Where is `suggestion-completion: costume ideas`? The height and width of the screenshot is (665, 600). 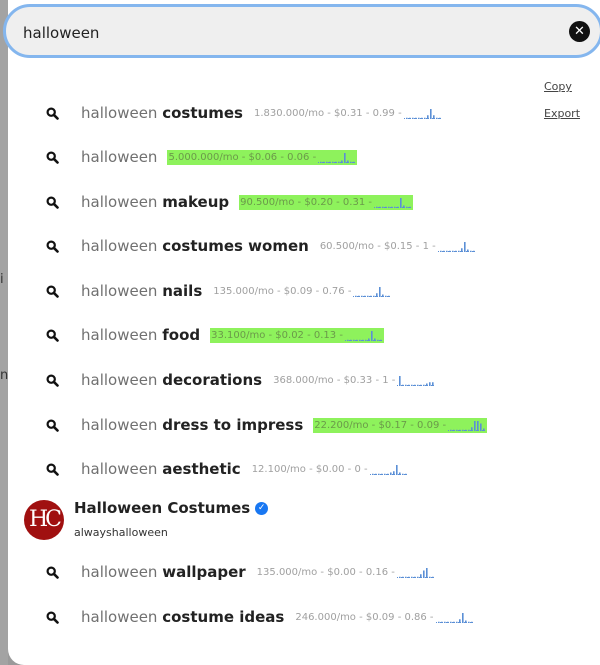 suggestion-completion: costume ideas is located at coordinates (223, 617).